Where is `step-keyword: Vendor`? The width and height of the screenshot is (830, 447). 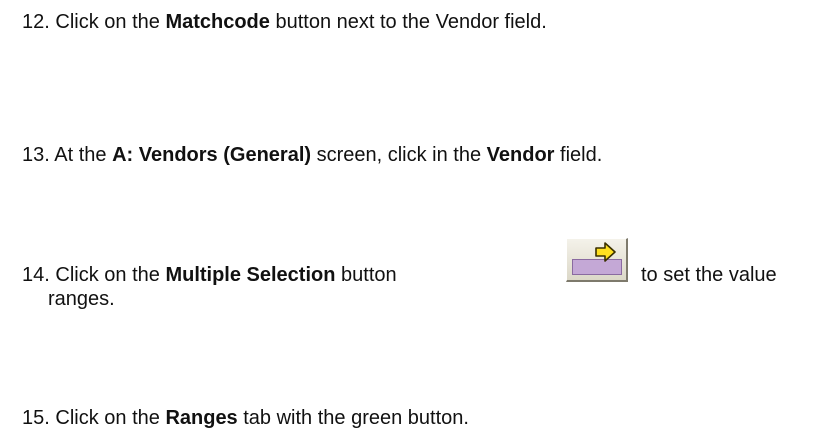 step-keyword: Vendor is located at coordinates (520, 155).